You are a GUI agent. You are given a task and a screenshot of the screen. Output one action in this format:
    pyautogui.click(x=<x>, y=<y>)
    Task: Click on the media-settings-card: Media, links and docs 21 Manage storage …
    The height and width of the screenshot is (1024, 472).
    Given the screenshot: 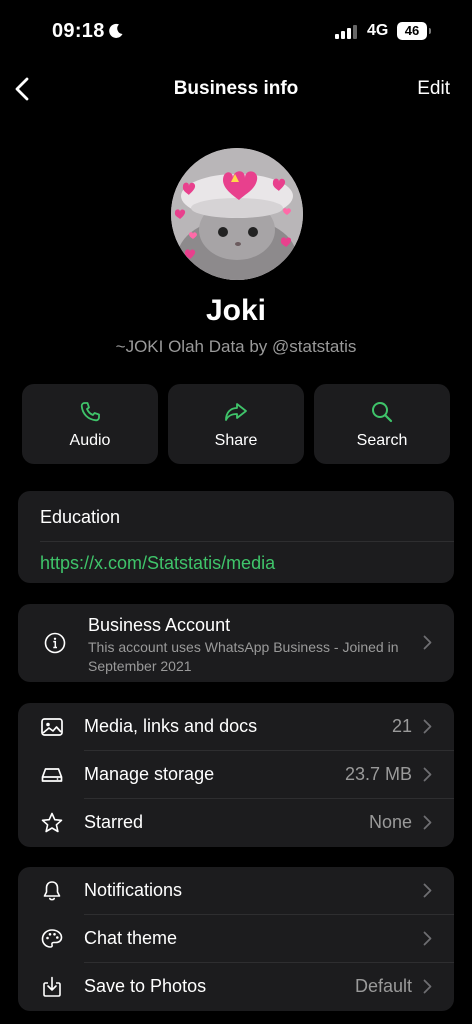 What is the action you would take?
    pyautogui.click(x=236, y=775)
    